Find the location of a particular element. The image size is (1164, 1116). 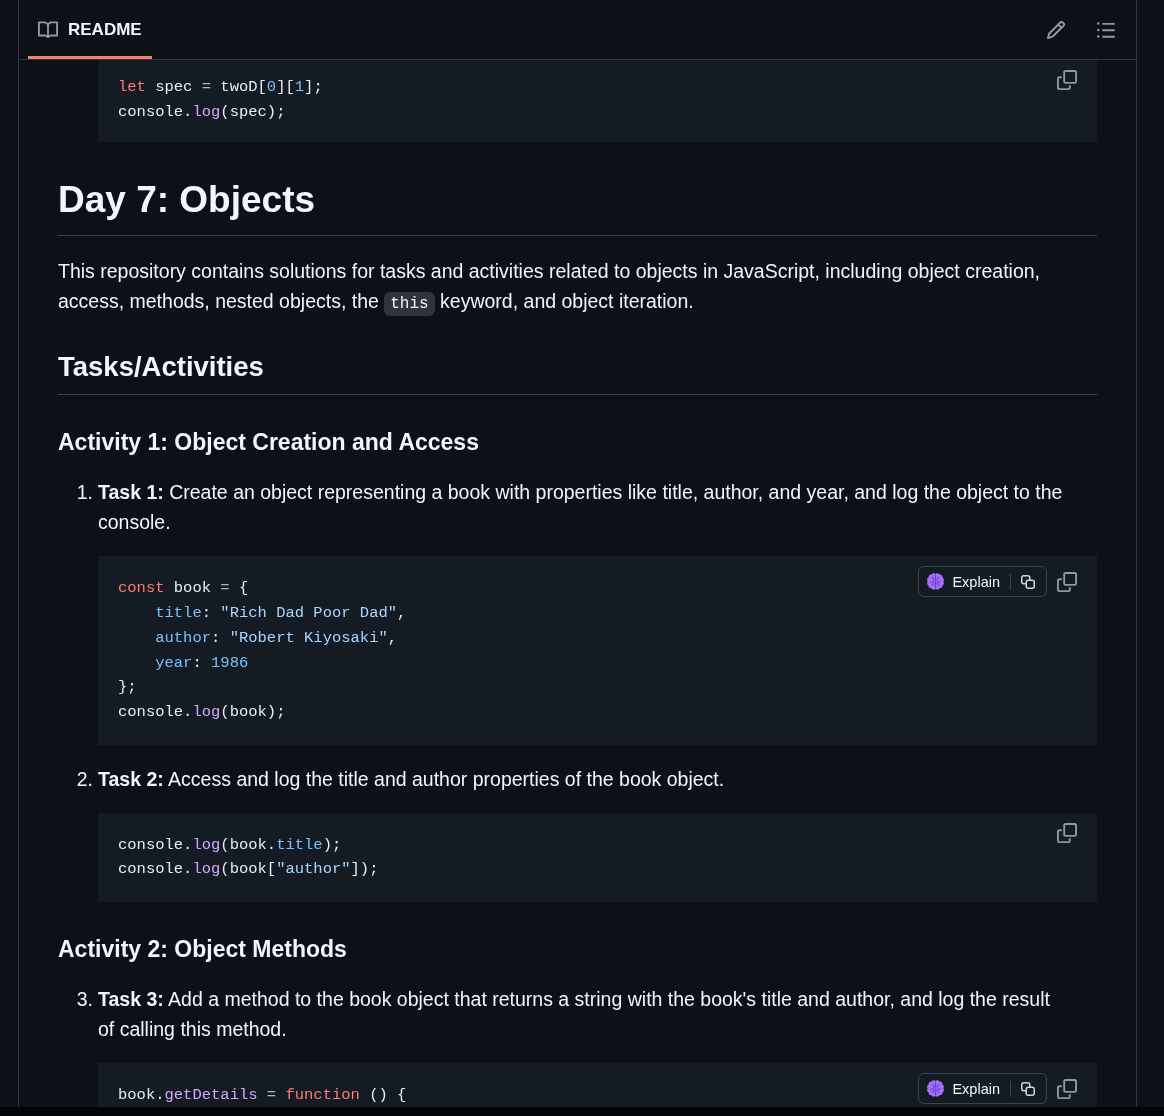

code-line: title: "Rich Dad Poor Dad", is located at coordinates (281, 614).